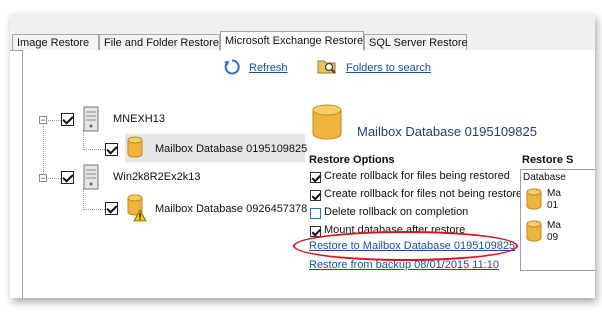  What do you see at coordinates (405, 246) in the screenshot?
I see `highlight-oval` at bounding box center [405, 246].